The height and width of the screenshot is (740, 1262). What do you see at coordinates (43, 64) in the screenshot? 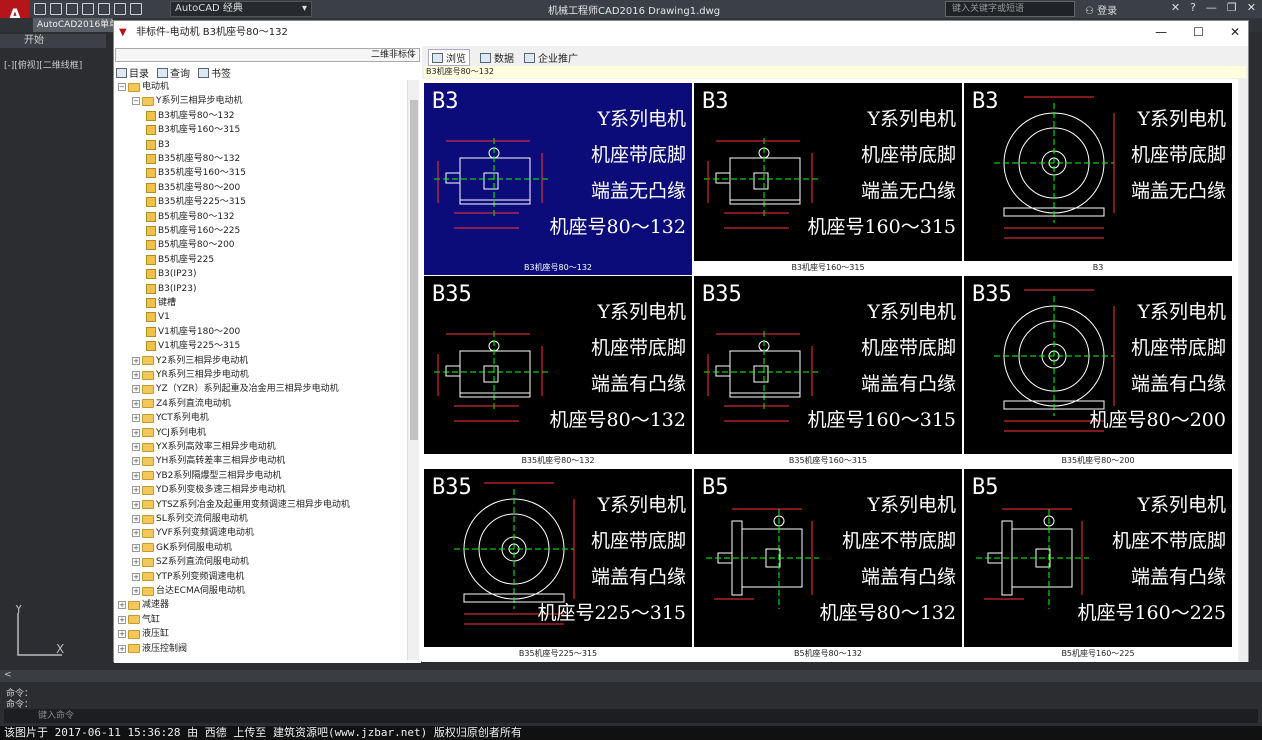
I see `viewport-label: [-][俯视][二维线框]` at bounding box center [43, 64].